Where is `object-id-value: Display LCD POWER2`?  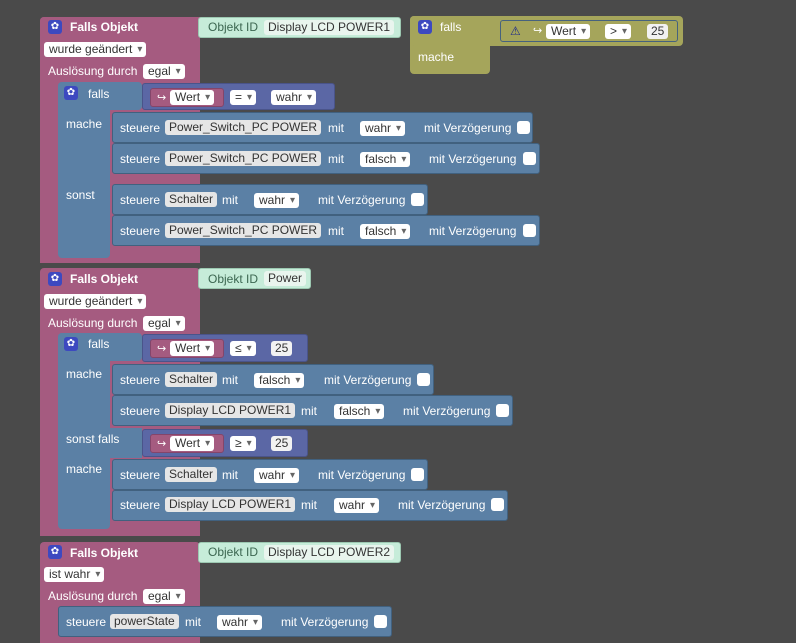 object-id-value: Display LCD POWER2 is located at coordinates (329, 552).